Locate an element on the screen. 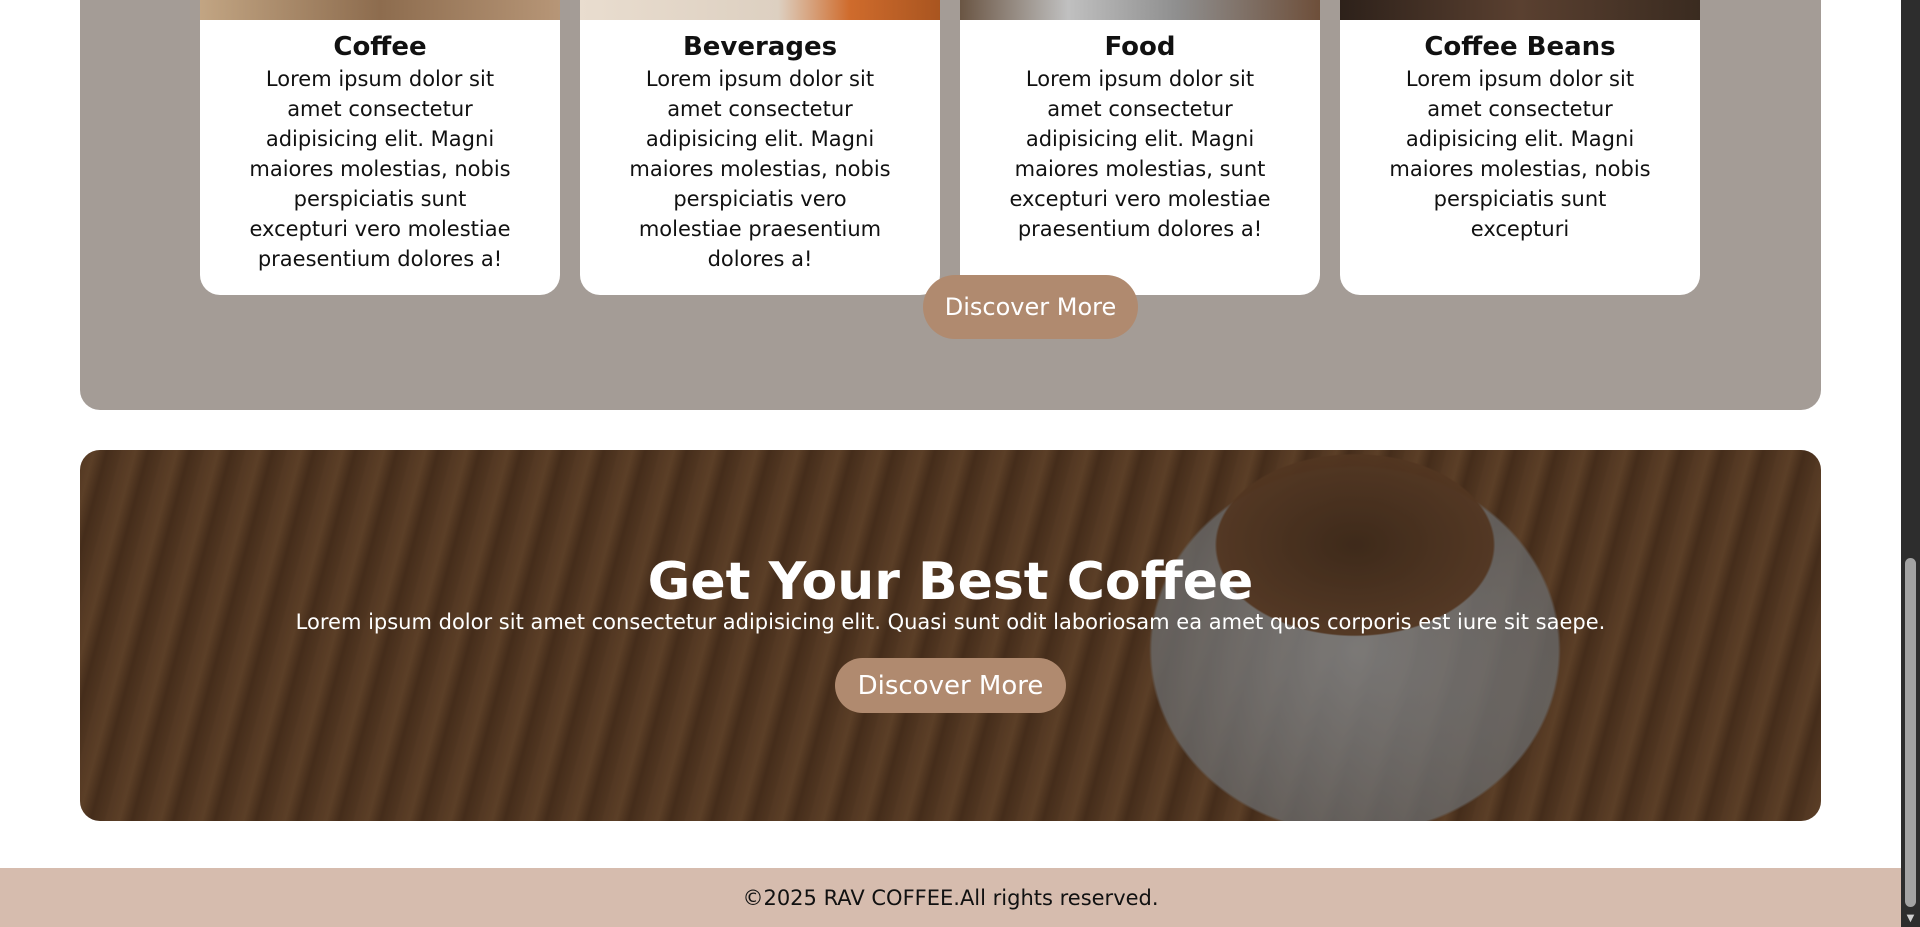 The width and height of the screenshot is (1920, 927). card-title: Food is located at coordinates (1140, 47).